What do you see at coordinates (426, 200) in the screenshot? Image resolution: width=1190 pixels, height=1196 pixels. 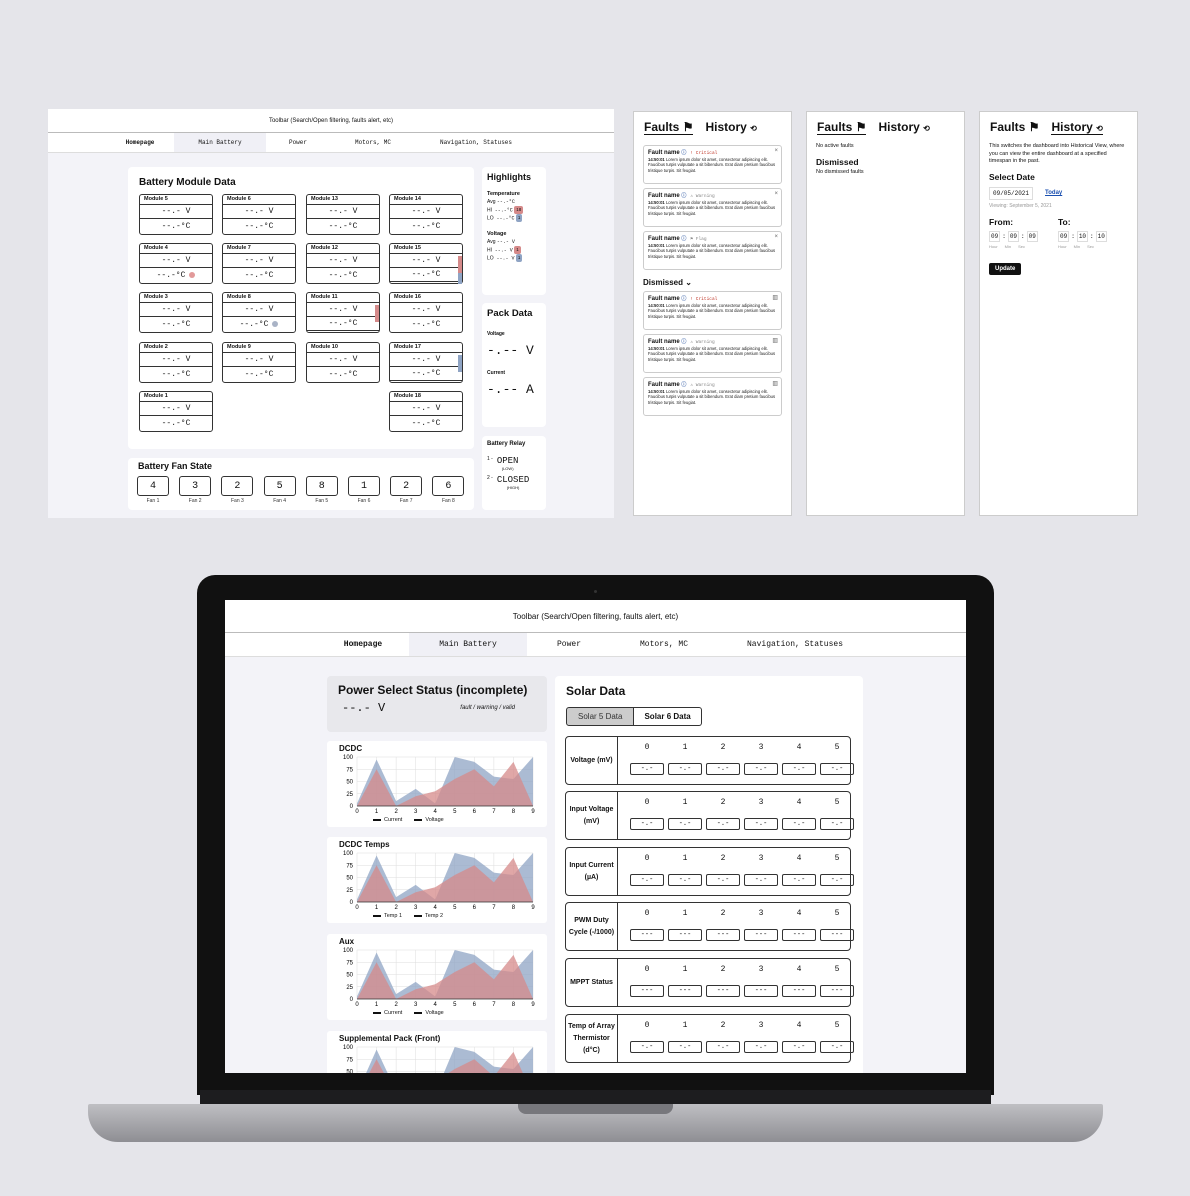 I see `module-name: Module 14` at bounding box center [426, 200].